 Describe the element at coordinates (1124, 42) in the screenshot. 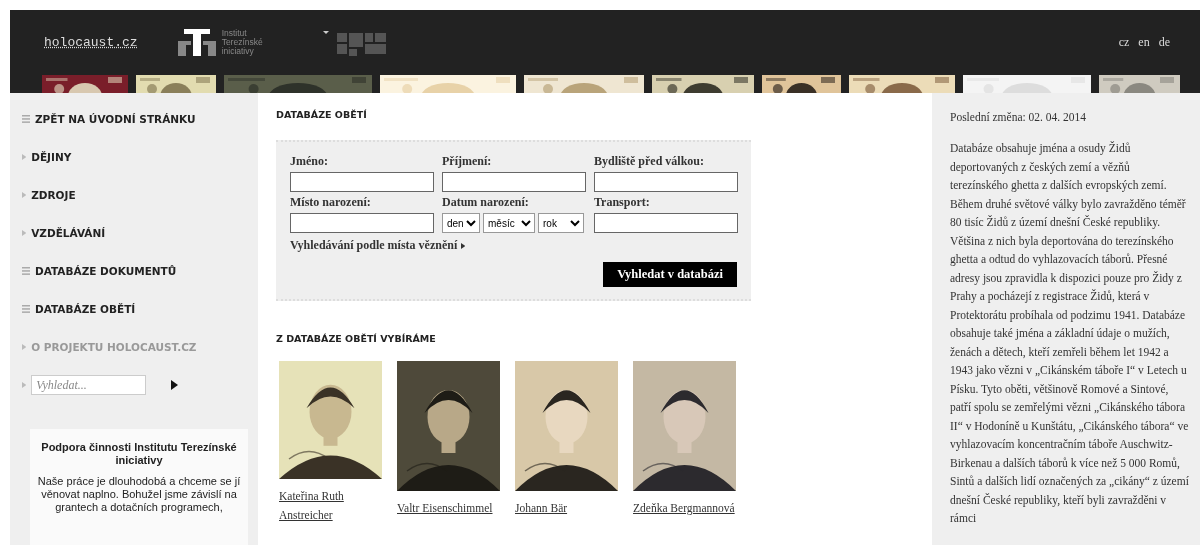

I see `language-link: cz` at that location.